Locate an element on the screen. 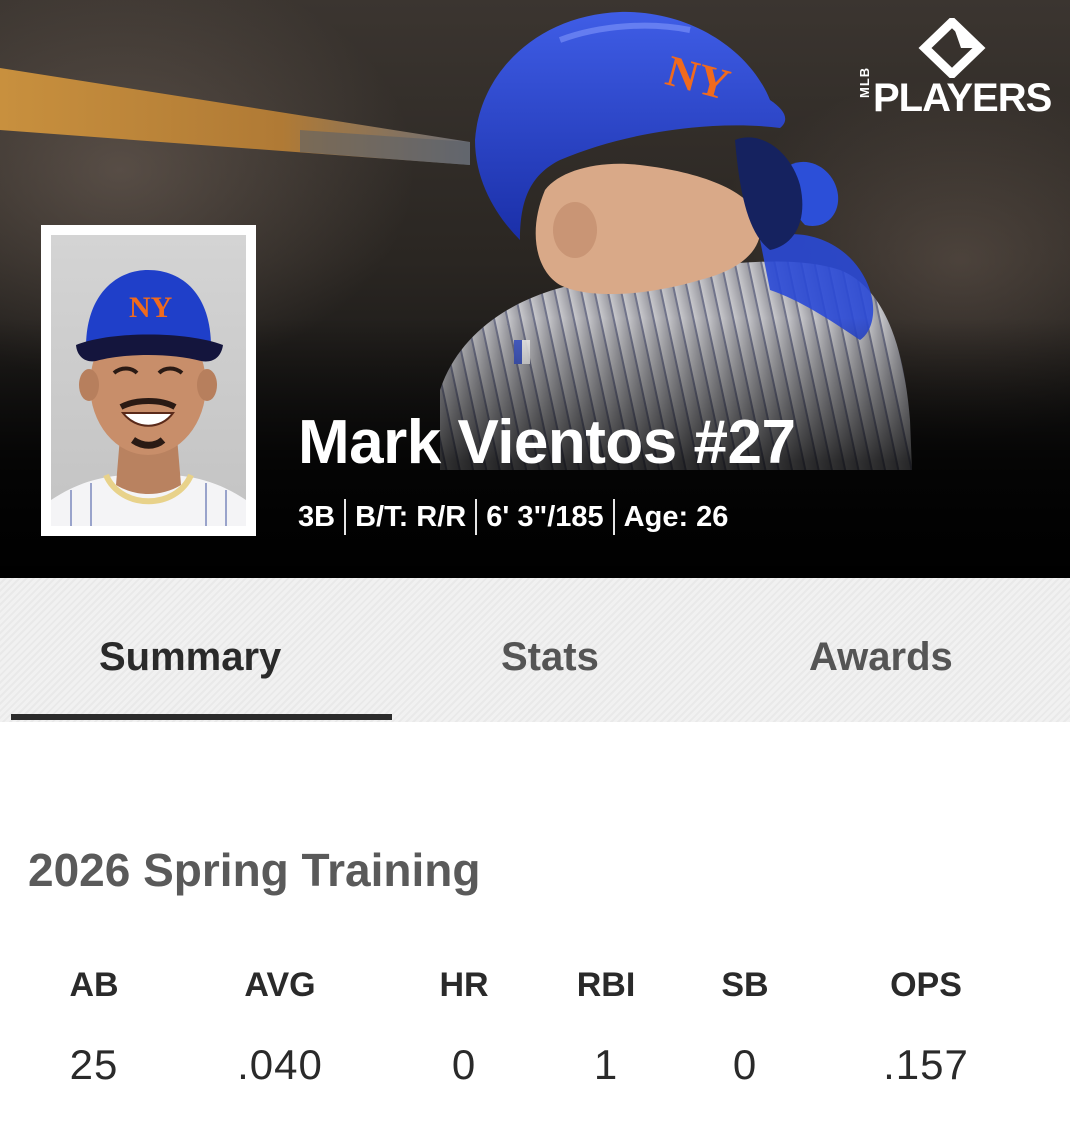 Image resolution: width=1070 pixels, height=1129 pixels. stat-avg: AVG .040 is located at coordinates (280, 1027).